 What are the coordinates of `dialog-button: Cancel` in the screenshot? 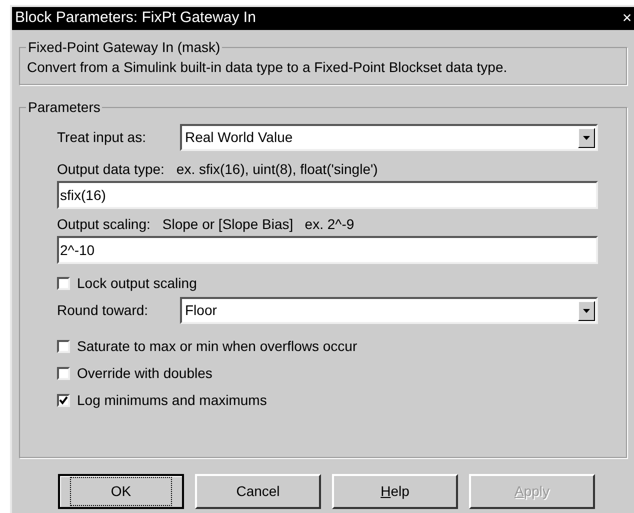 It's located at (258, 491).